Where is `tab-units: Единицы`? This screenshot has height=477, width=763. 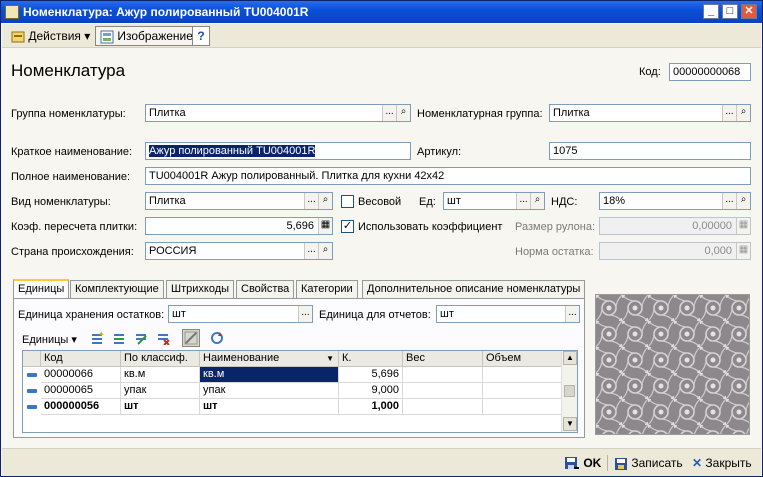
tab-units: Единицы is located at coordinates (41, 289).